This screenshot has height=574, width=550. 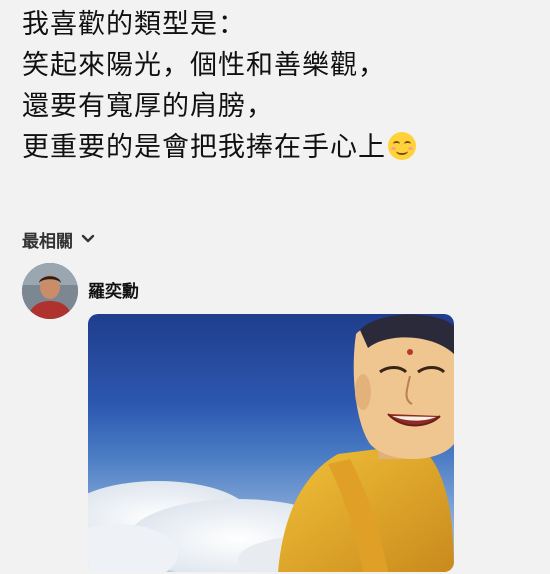 I want to click on post-line-4-text: 更重要的是會把我捧在手心上, so click(x=204, y=147).